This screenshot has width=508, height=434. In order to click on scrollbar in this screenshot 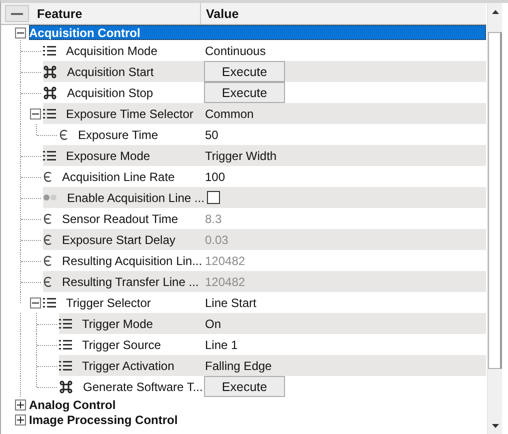, I will do `click(494, 218)`.